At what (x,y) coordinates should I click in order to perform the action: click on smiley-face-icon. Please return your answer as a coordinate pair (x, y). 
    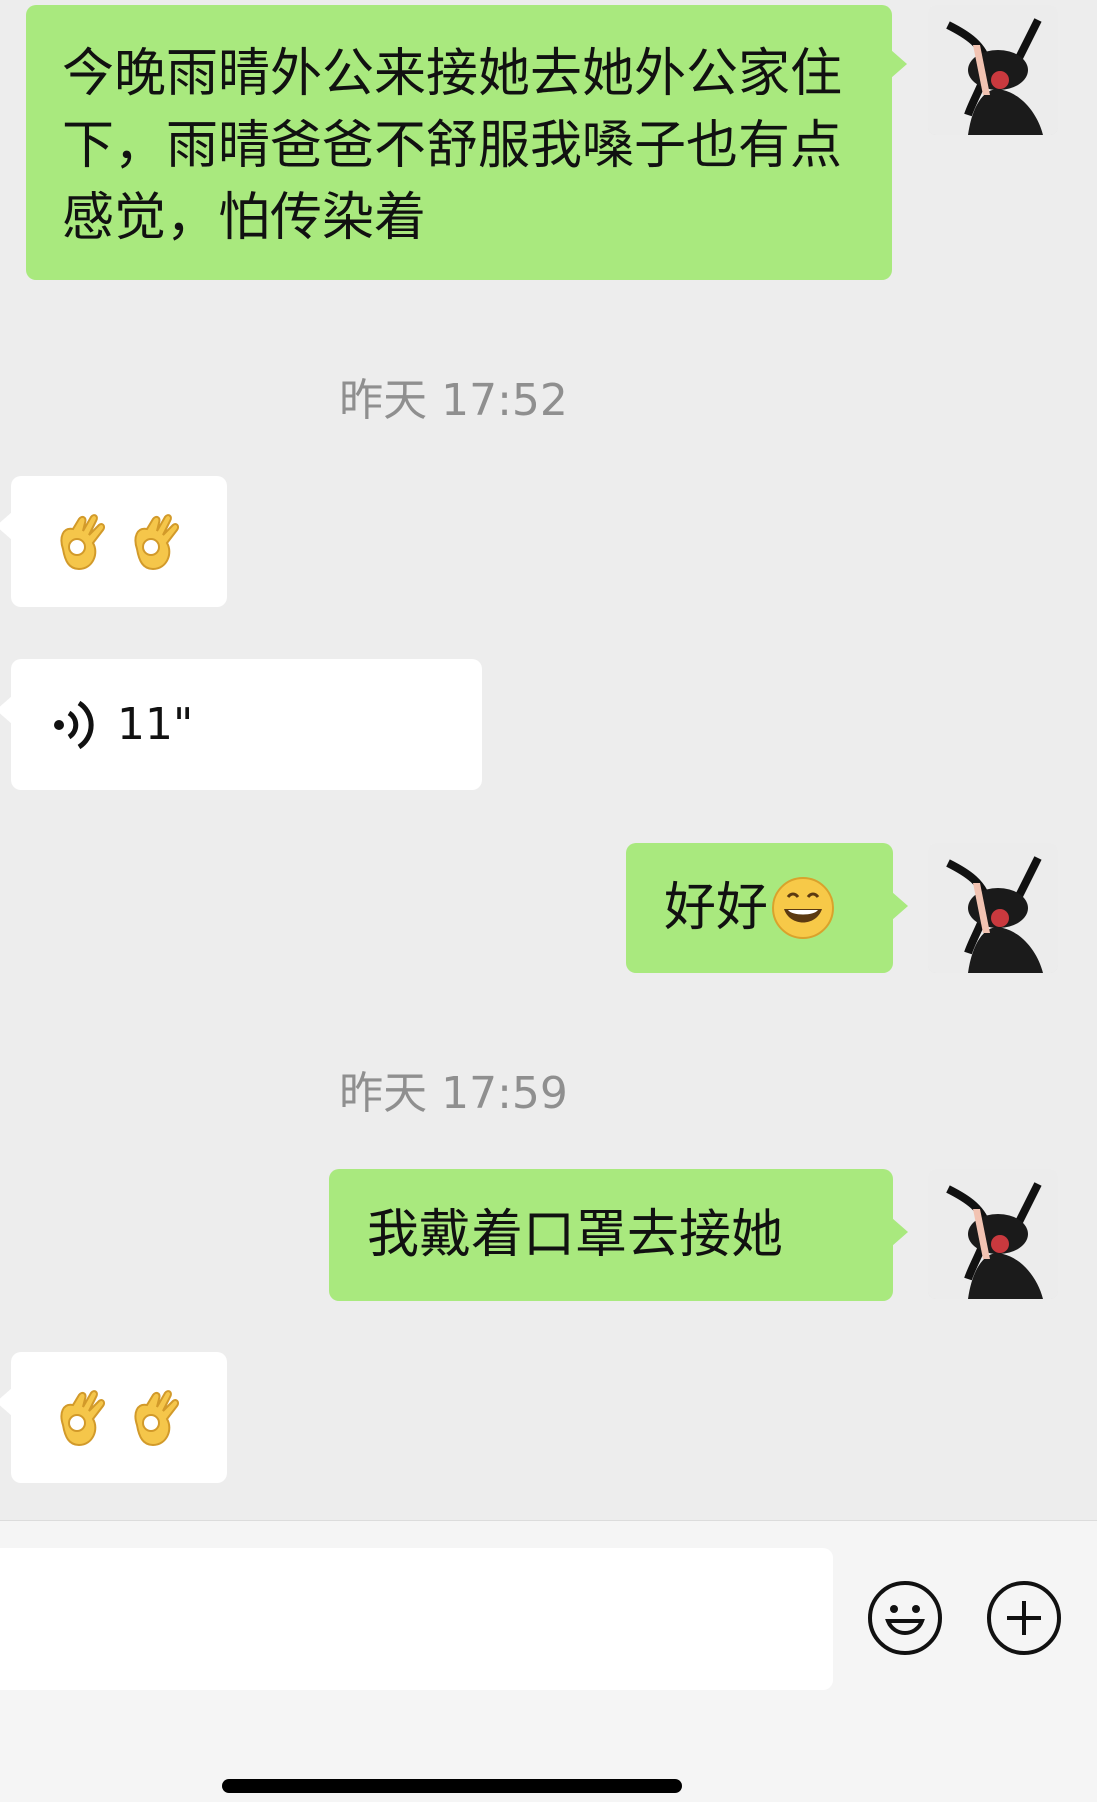
    Looking at the image, I should click on (905, 1620).